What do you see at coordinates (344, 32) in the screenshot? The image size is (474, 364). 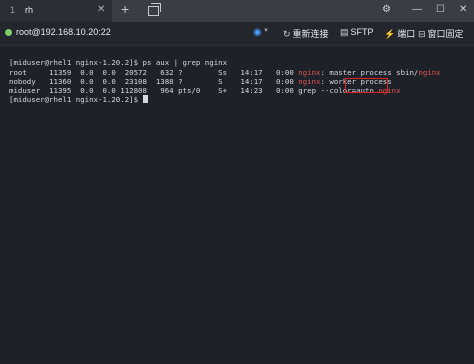 I see `folder-icon: ▤` at bounding box center [344, 32].